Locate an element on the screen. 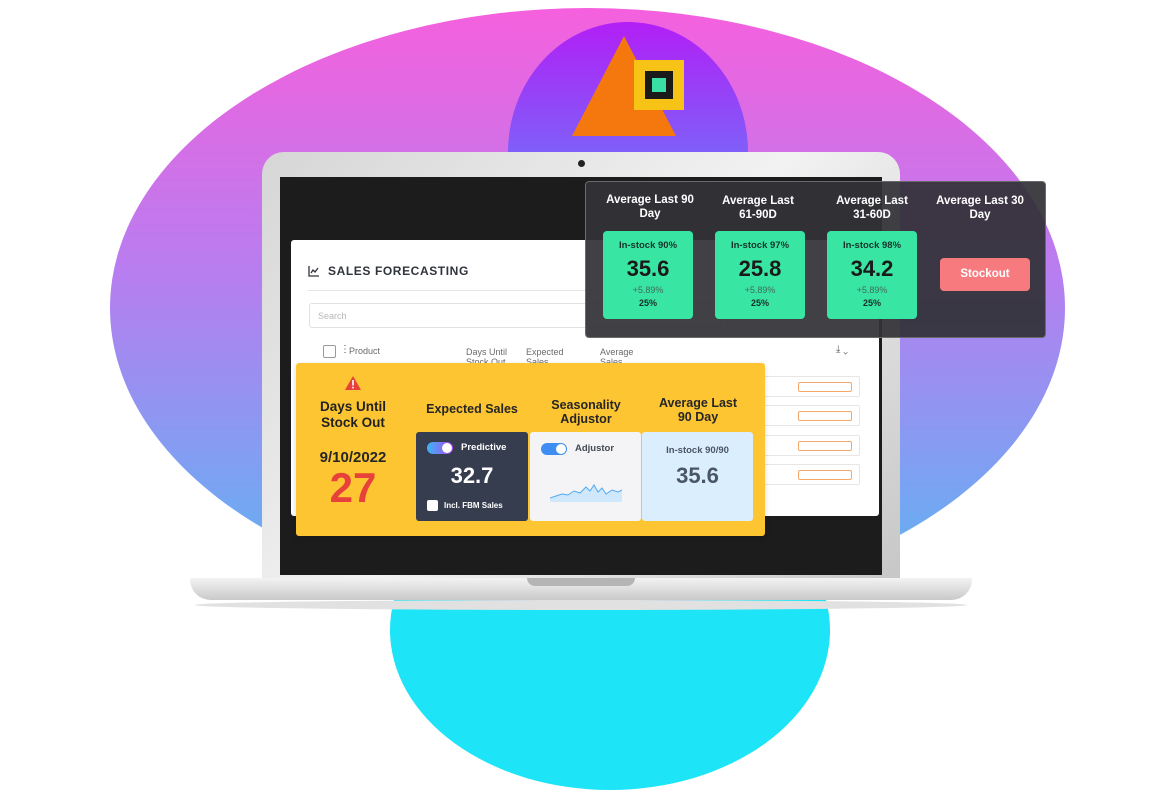 This screenshot has height=790, width=1169. laptop-shadow is located at coordinates (581, 605).